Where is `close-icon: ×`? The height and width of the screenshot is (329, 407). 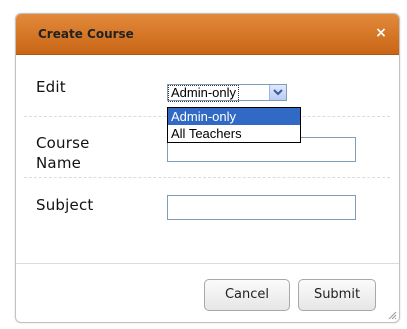 close-icon: × is located at coordinates (381, 33).